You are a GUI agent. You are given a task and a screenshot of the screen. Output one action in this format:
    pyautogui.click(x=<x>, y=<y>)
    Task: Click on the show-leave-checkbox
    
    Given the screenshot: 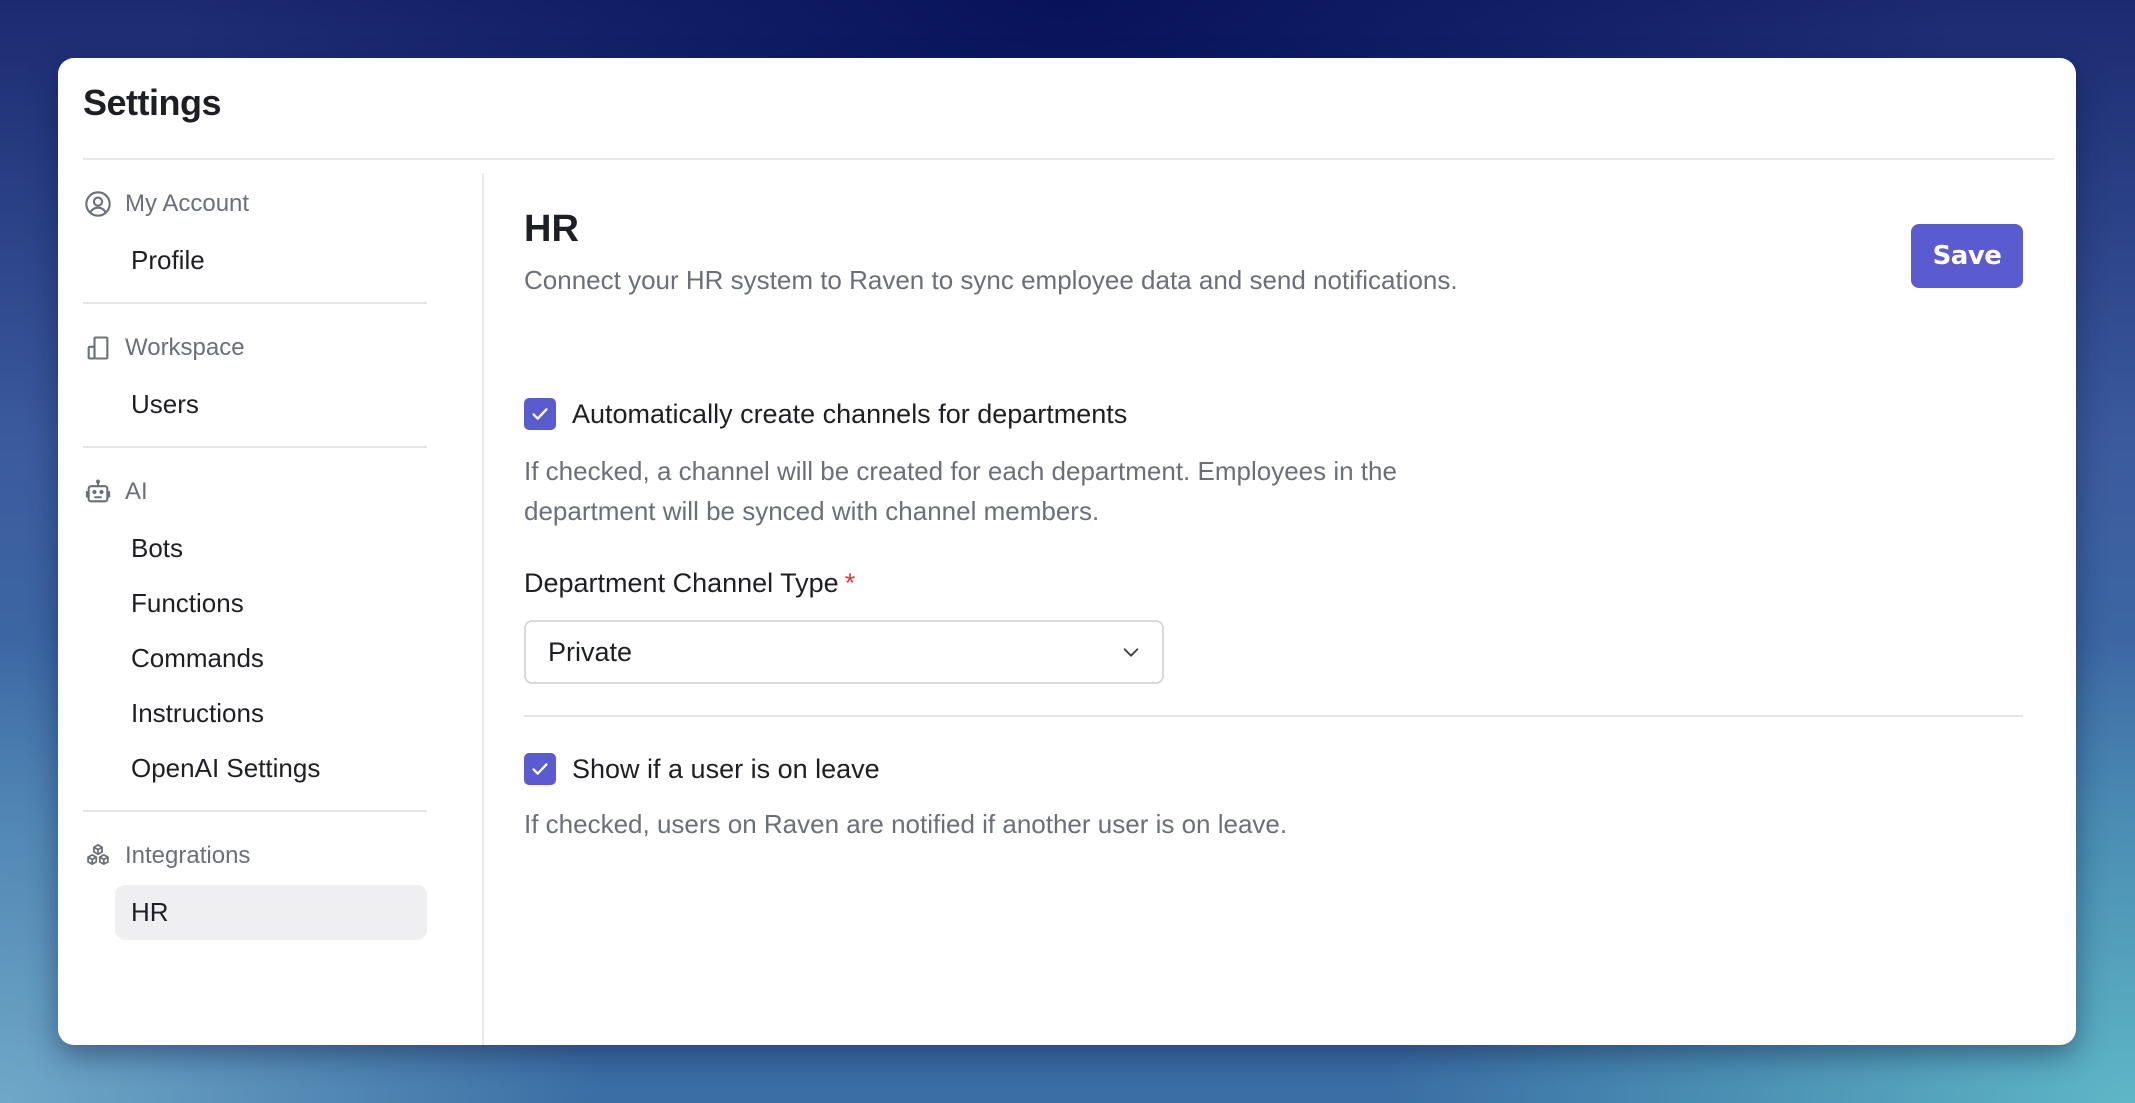 What is the action you would take?
    pyautogui.click(x=540, y=769)
    